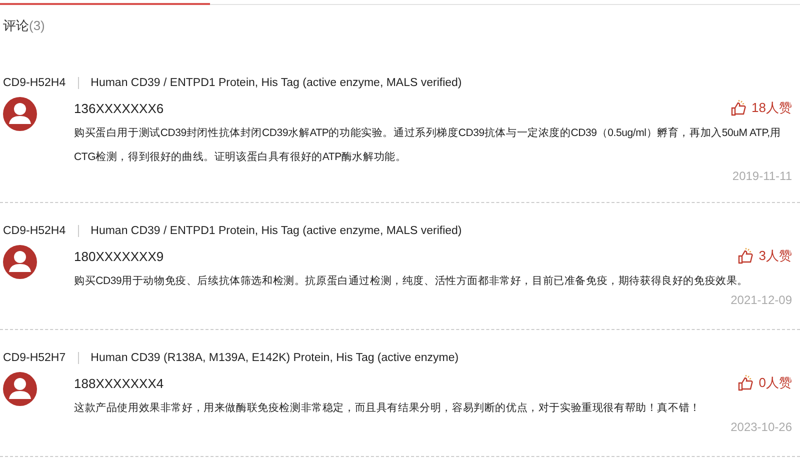  Describe the element at coordinates (775, 383) in the screenshot. I see `like-count: 0人赞` at that location.